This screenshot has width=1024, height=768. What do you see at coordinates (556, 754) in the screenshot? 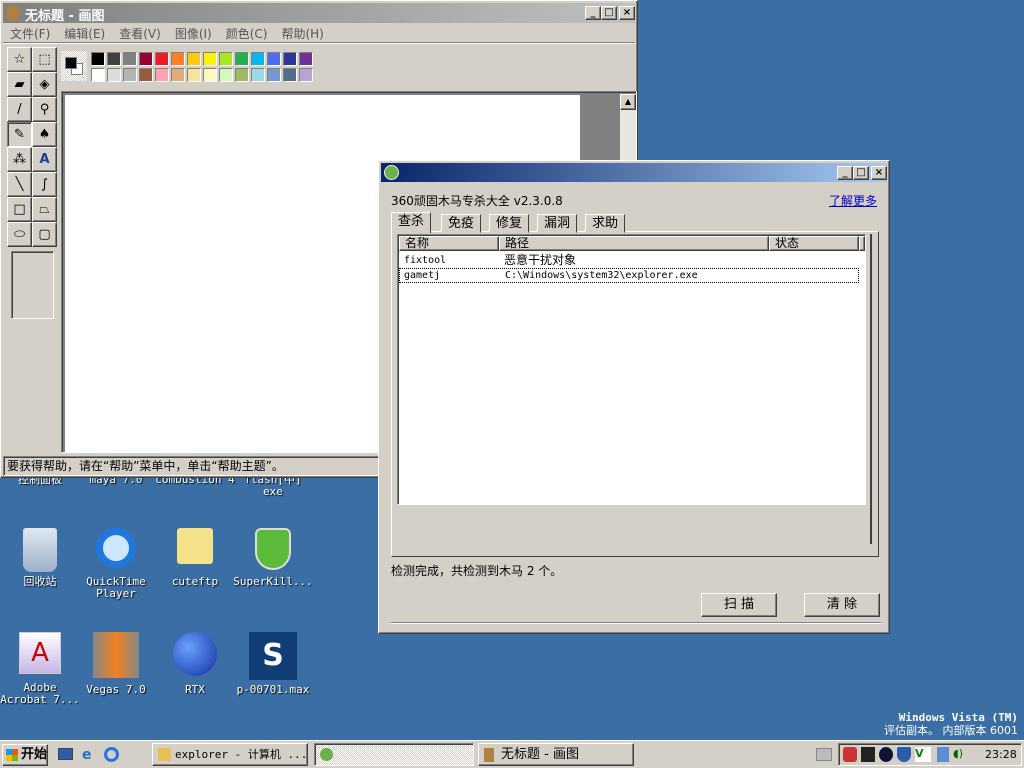
I see `taskbar-item-paint: 无标题 - 画图` at bounding box center [556, 754].